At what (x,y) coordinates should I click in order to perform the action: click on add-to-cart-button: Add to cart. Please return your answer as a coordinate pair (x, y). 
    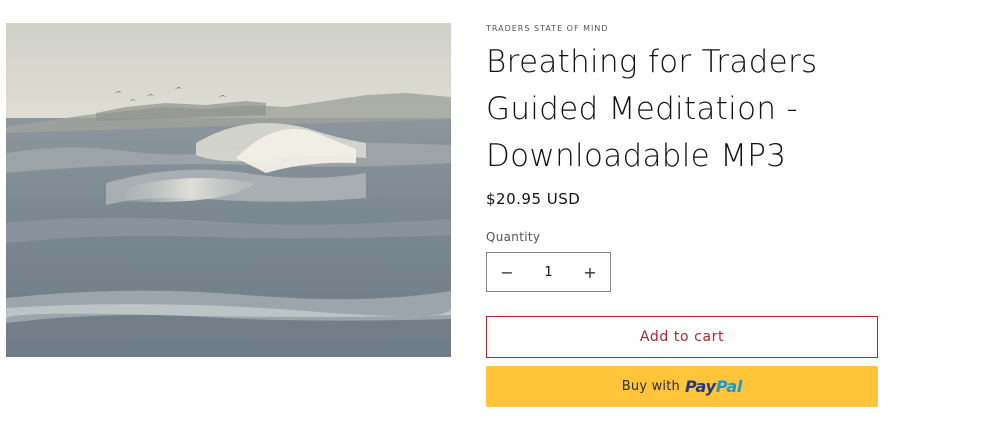
    Looking at the image, I should click on (682, 337).